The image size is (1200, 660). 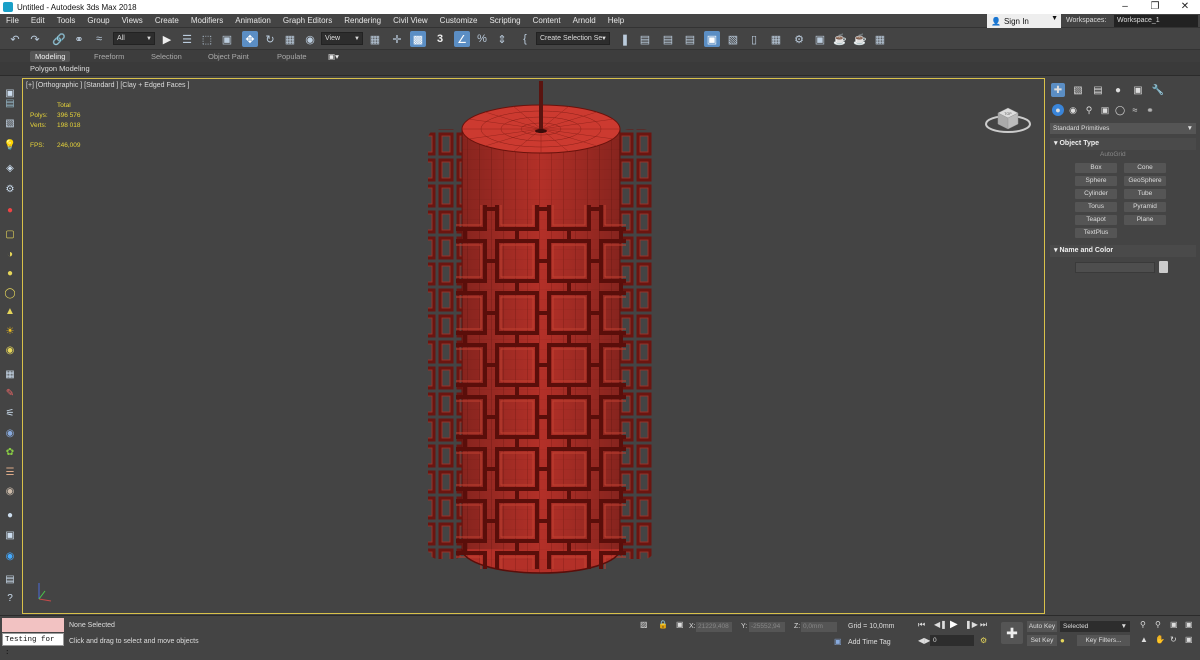 What do you see at coordinates (983, 640) in the screenshot?
I see `time-config-icon: ⚙` at bounding box center [983, 640].